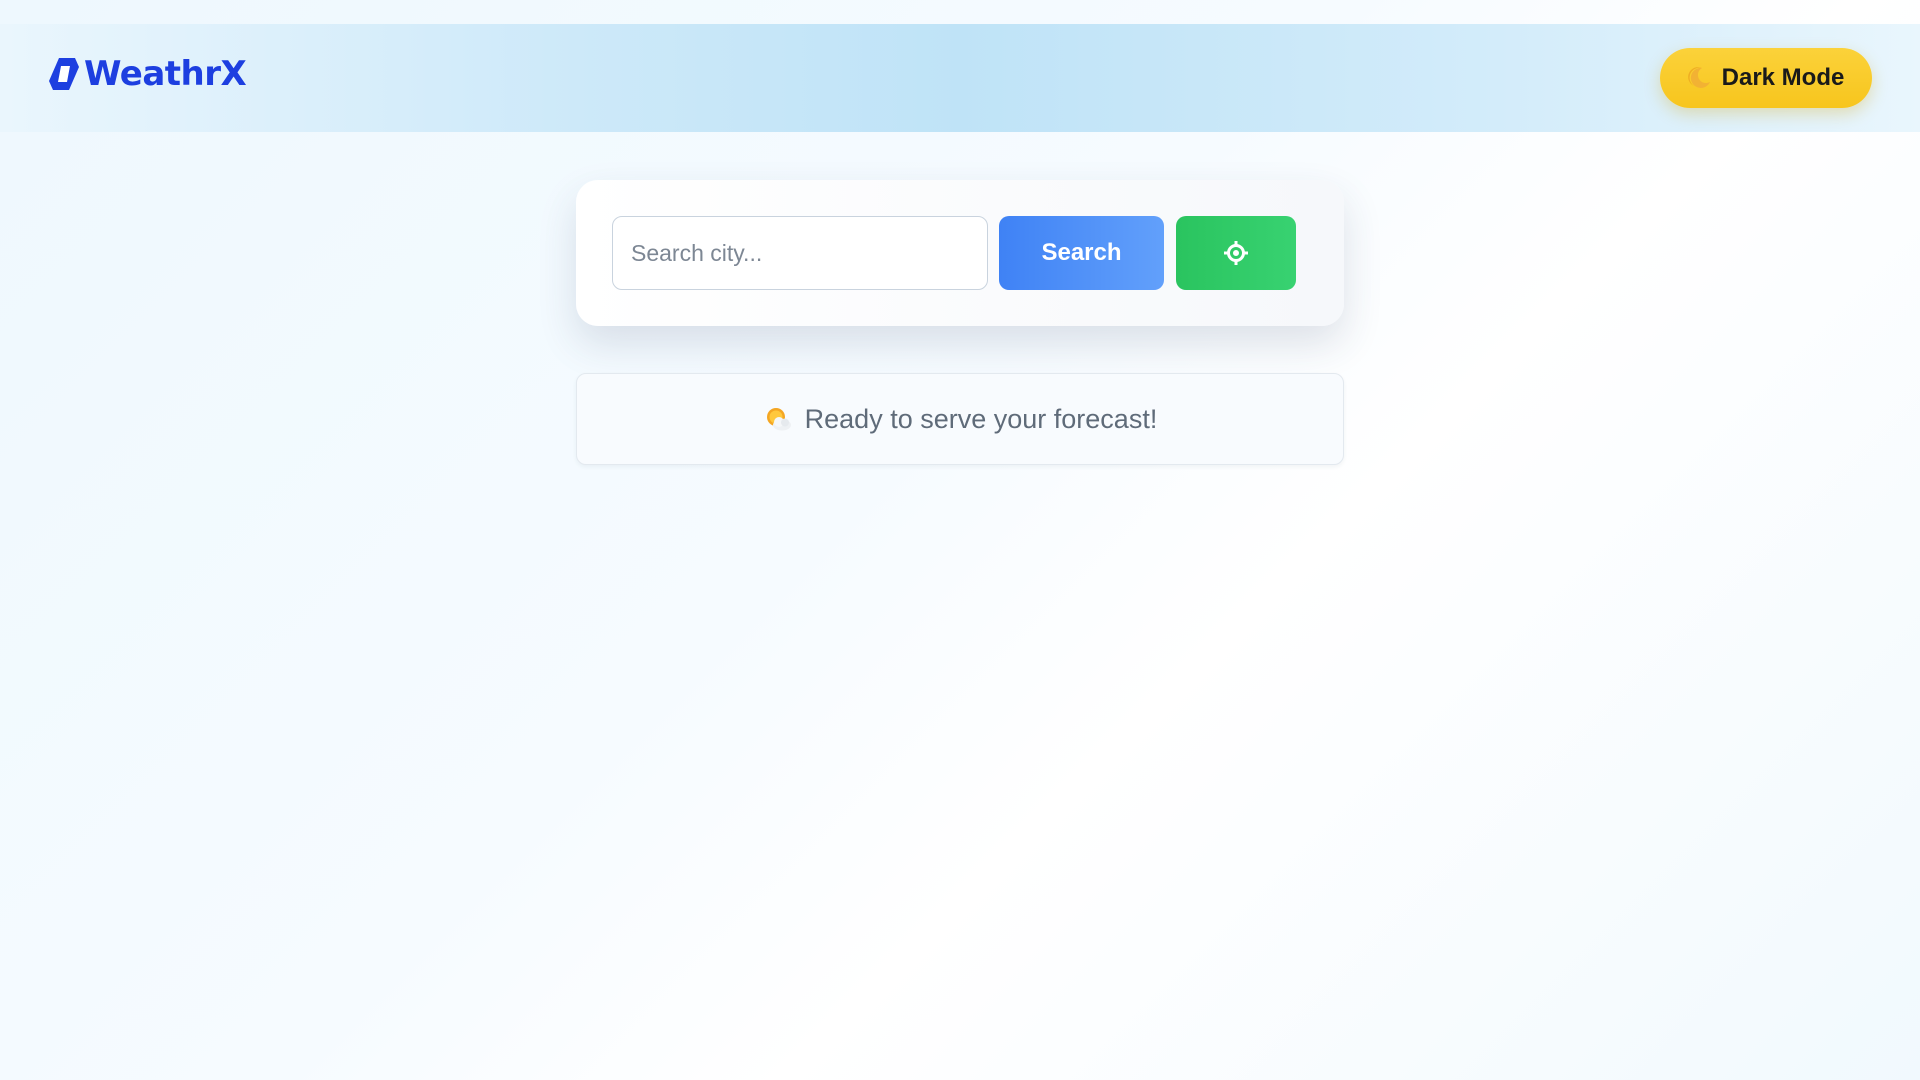 Image resolution: width=1920 pixels, height=1080 pixels. I want to click on dark-mode-label: Dark Mode, so click(1783, 77).